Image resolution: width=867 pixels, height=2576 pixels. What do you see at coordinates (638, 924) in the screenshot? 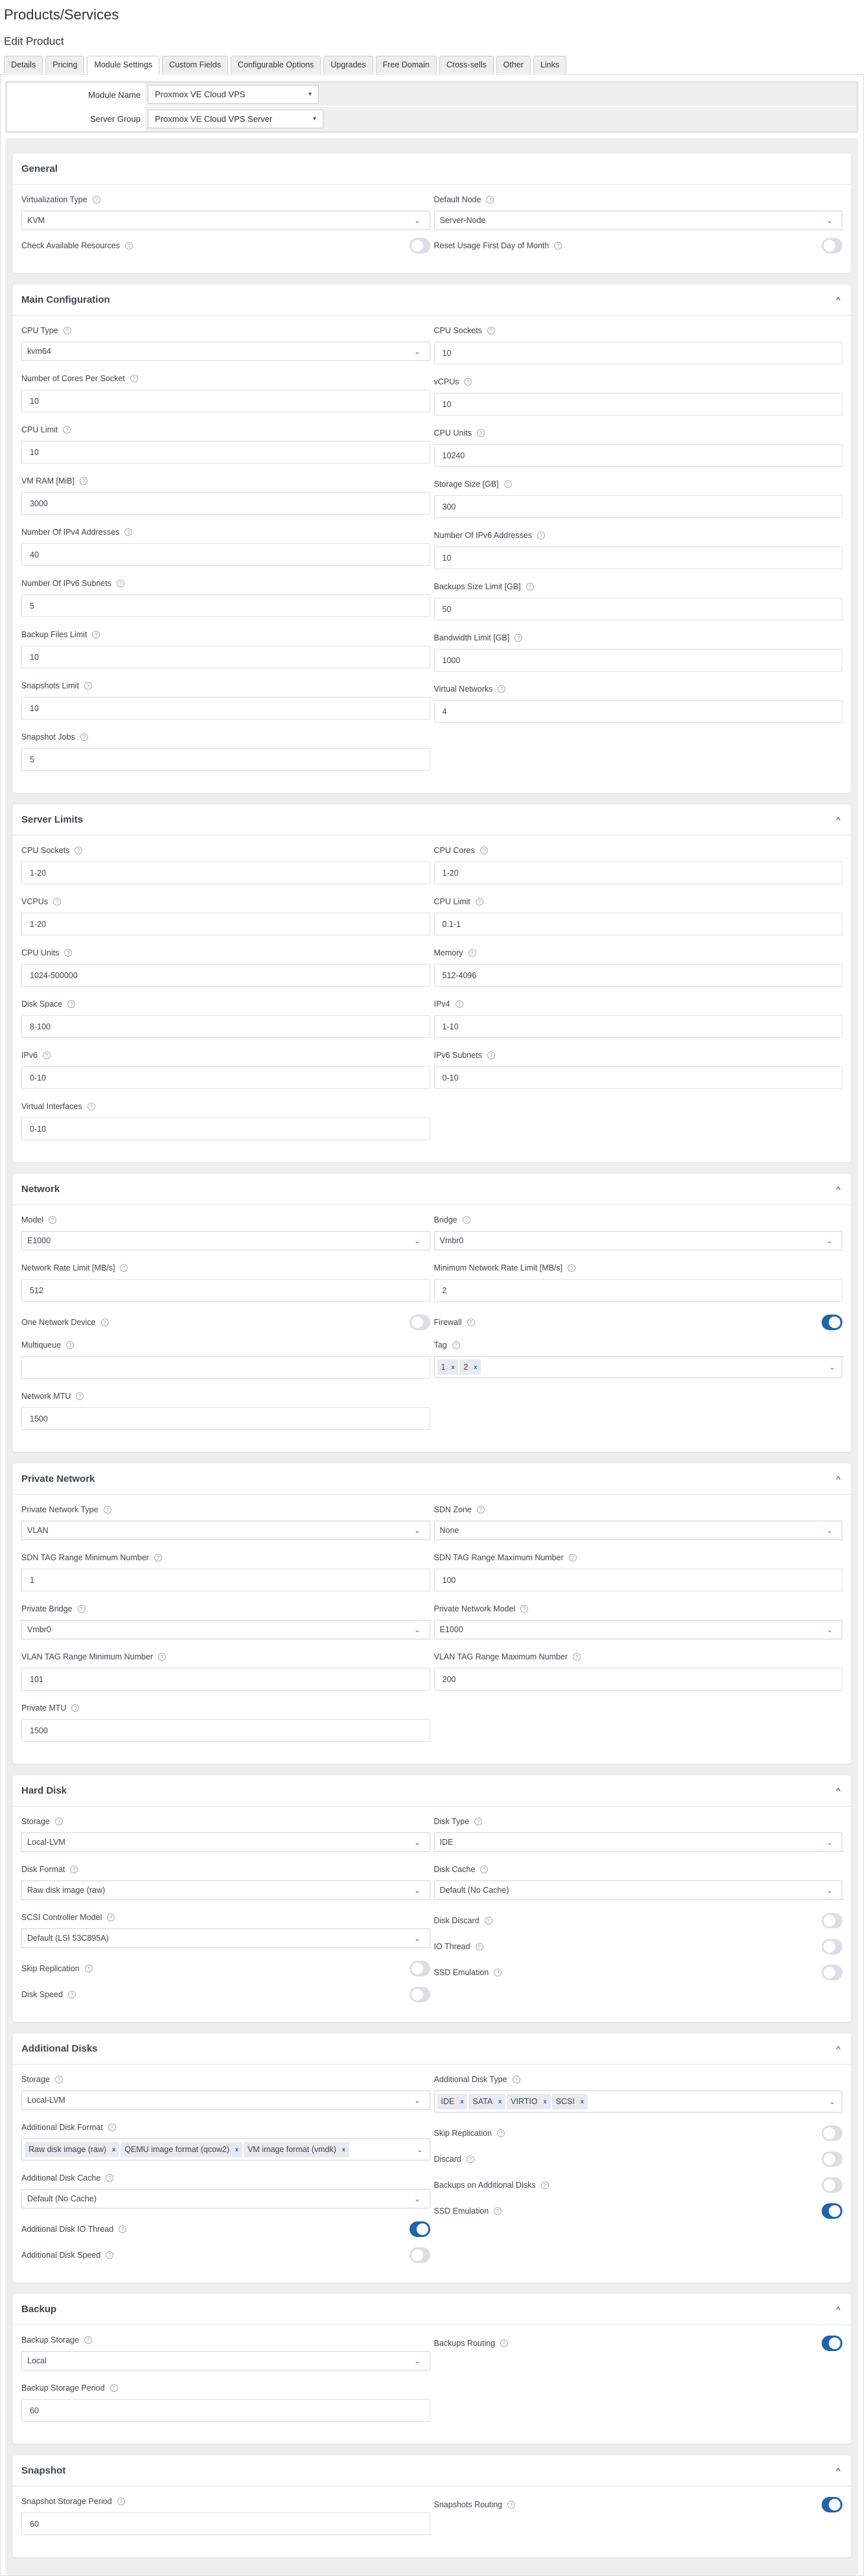
I see `limit-cpu-limit-input: 0.1-1` at bounding box center [638, 924].